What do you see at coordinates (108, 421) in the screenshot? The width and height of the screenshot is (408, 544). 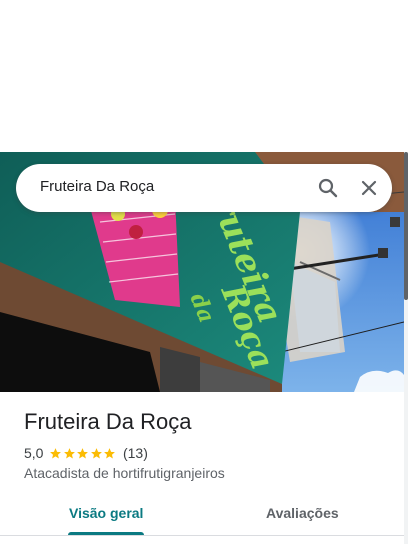 I see `place-title: Fruteira Da Roça` at bounding box center [108, 421].